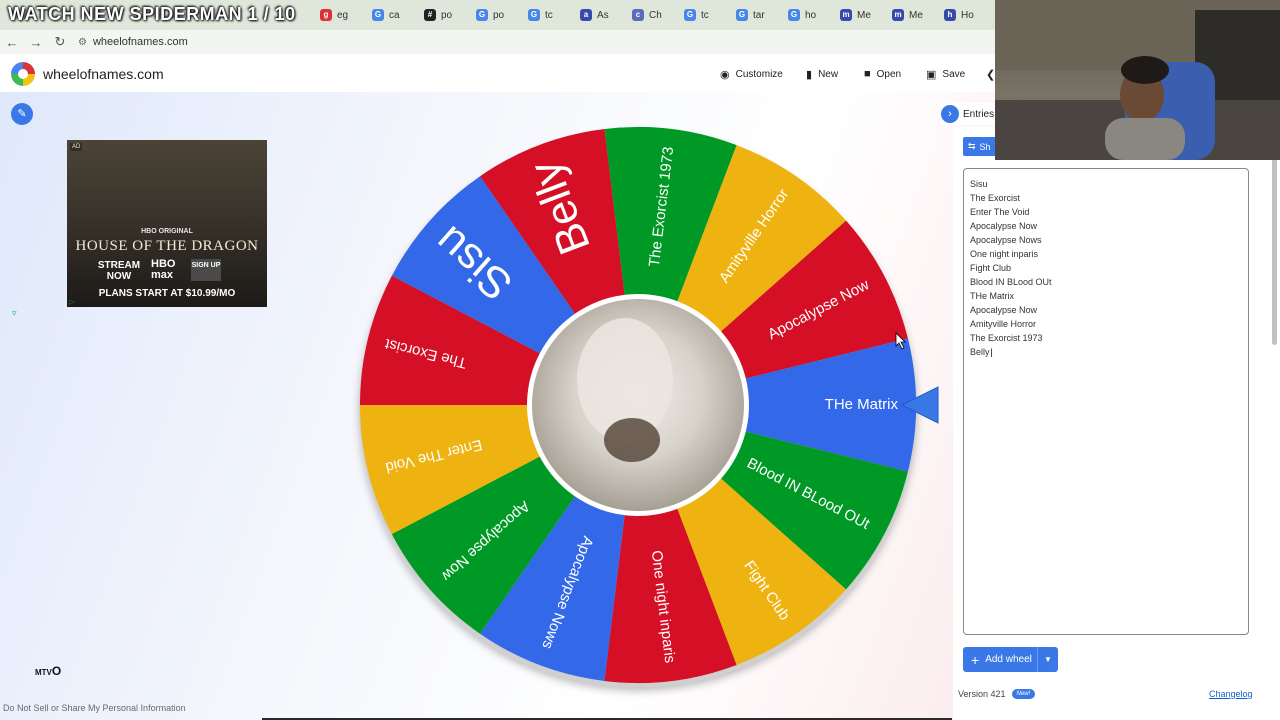 The height and width of the screenshot is (720, 1280). What do you see at coordinates (1106, 212) in the screenshot?
I see `entry-line: Enter The Void` at bounding box center [1106, 212].